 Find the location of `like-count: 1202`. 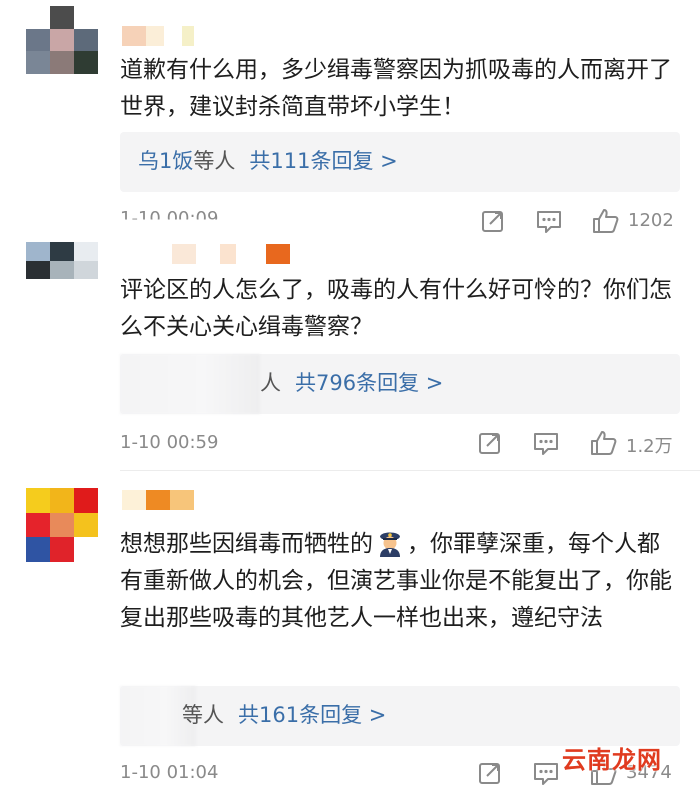

like-count: 1202 is located at coordinates (651, 220).